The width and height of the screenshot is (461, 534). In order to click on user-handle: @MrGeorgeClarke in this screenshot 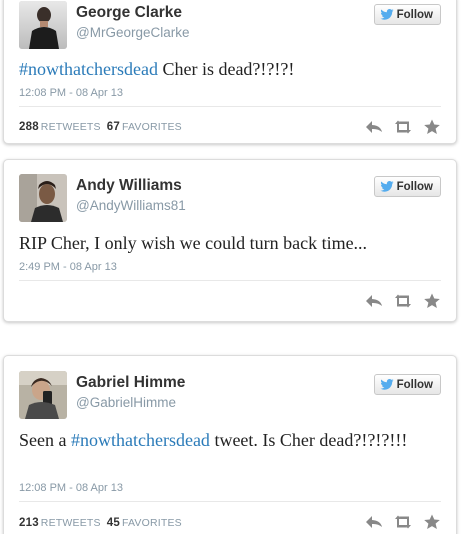, I will do `click(132, 32)`.